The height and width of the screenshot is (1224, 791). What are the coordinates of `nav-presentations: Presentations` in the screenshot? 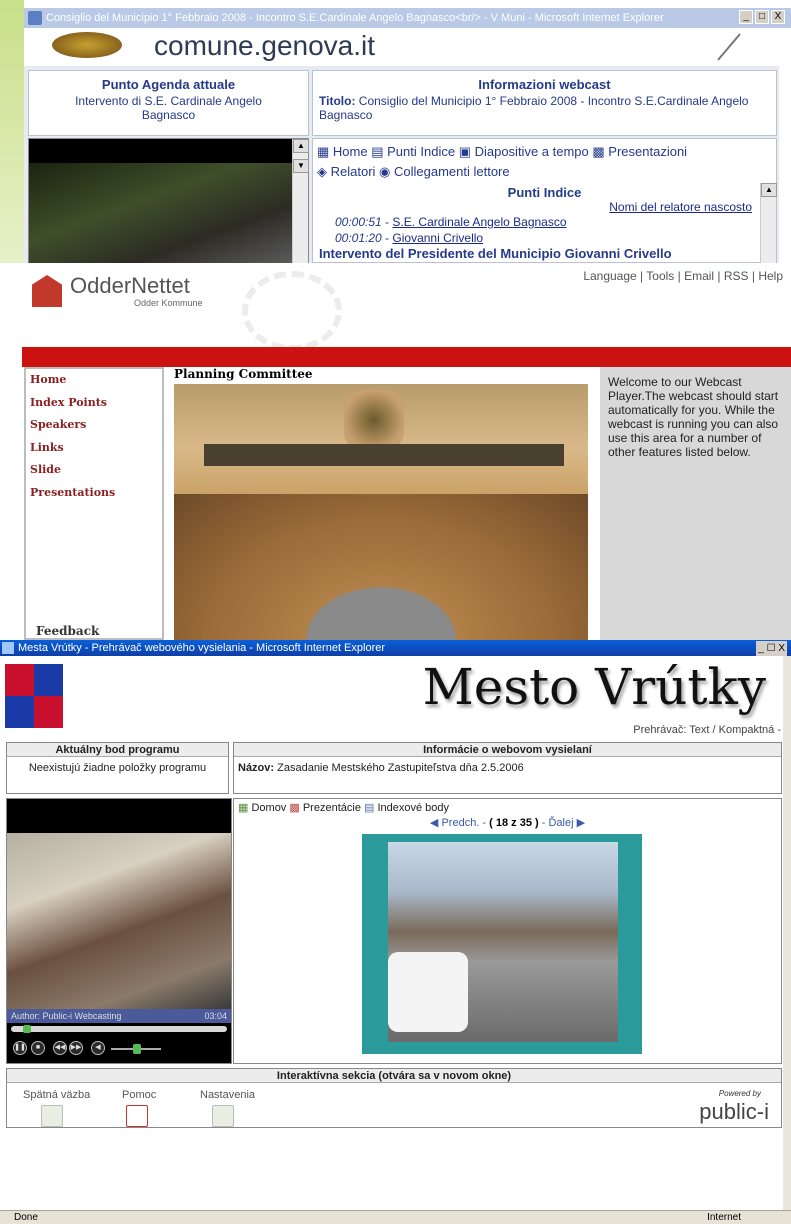 It's located at (94, 493).